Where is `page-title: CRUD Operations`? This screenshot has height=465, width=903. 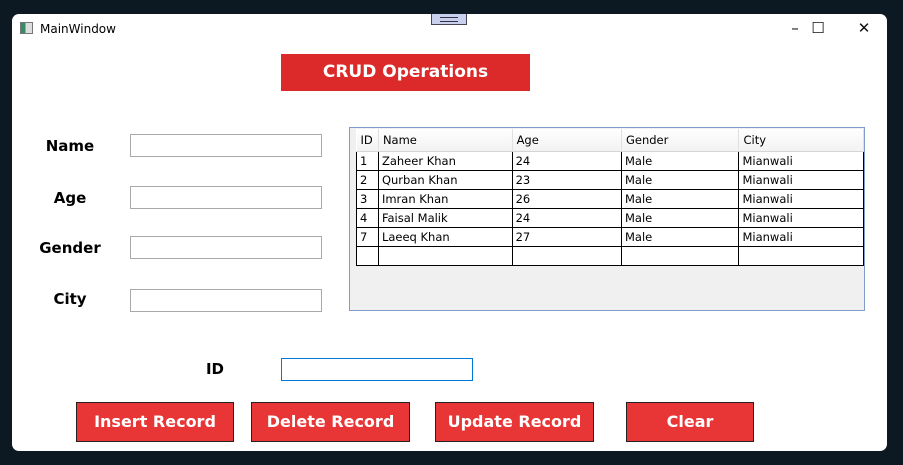
page-title: CRUD Operations is located at coordinates (405, 72).